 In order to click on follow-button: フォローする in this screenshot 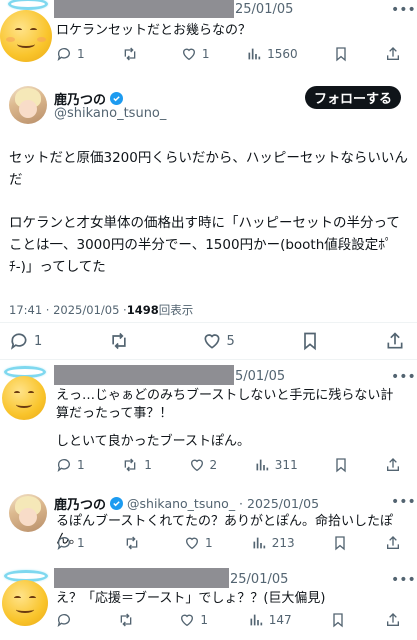, I will do `click(353, 97)`.